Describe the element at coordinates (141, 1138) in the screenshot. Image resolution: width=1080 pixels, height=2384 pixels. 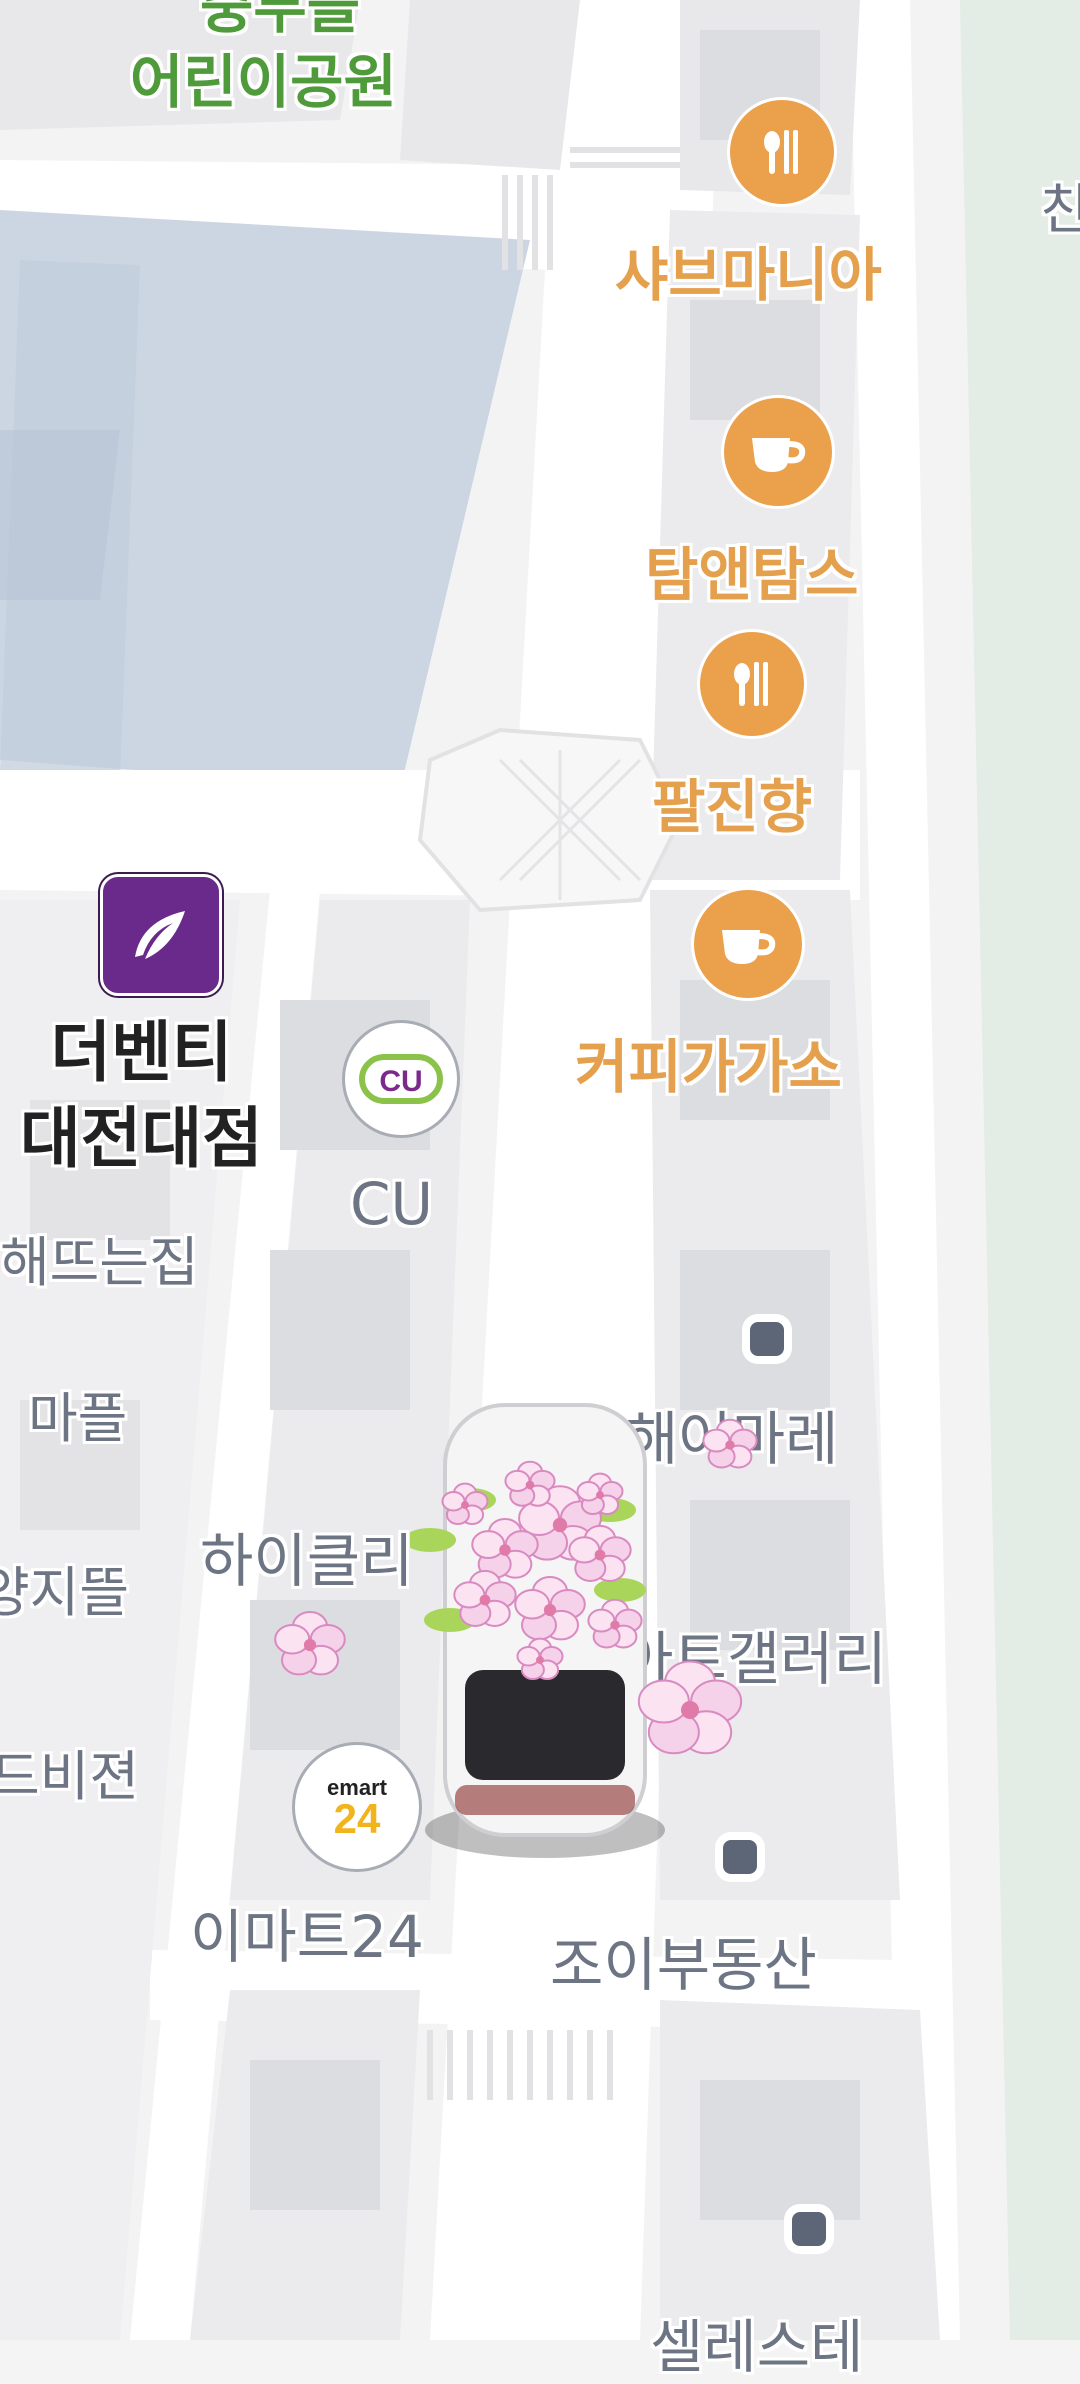
I see `dept-store-branch: 대전대점` at that location.